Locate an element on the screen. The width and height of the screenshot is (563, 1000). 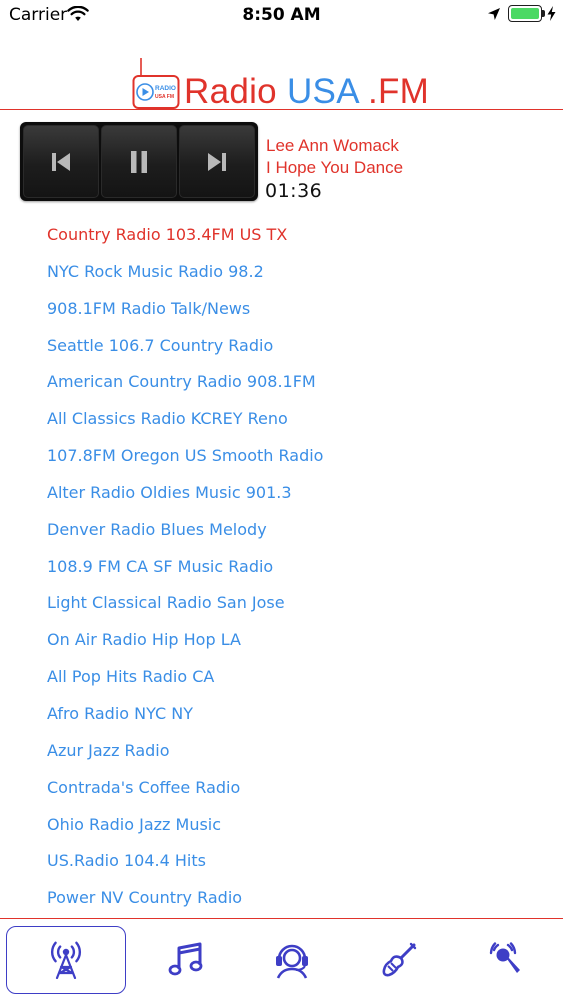
app-title: Radio USA .FM is located at coordinates (306, 92).